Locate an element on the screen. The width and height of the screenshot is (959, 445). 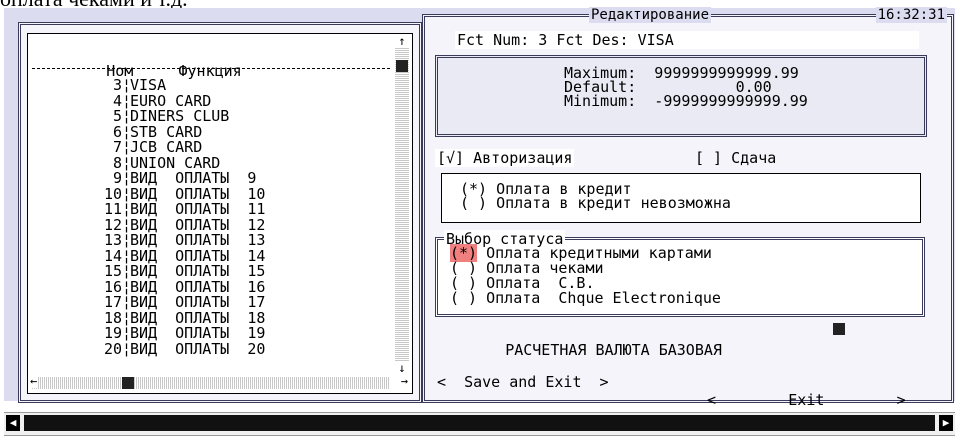
bottom-scrollbar: ◀ ▶ is located at coordinates (479, 424).